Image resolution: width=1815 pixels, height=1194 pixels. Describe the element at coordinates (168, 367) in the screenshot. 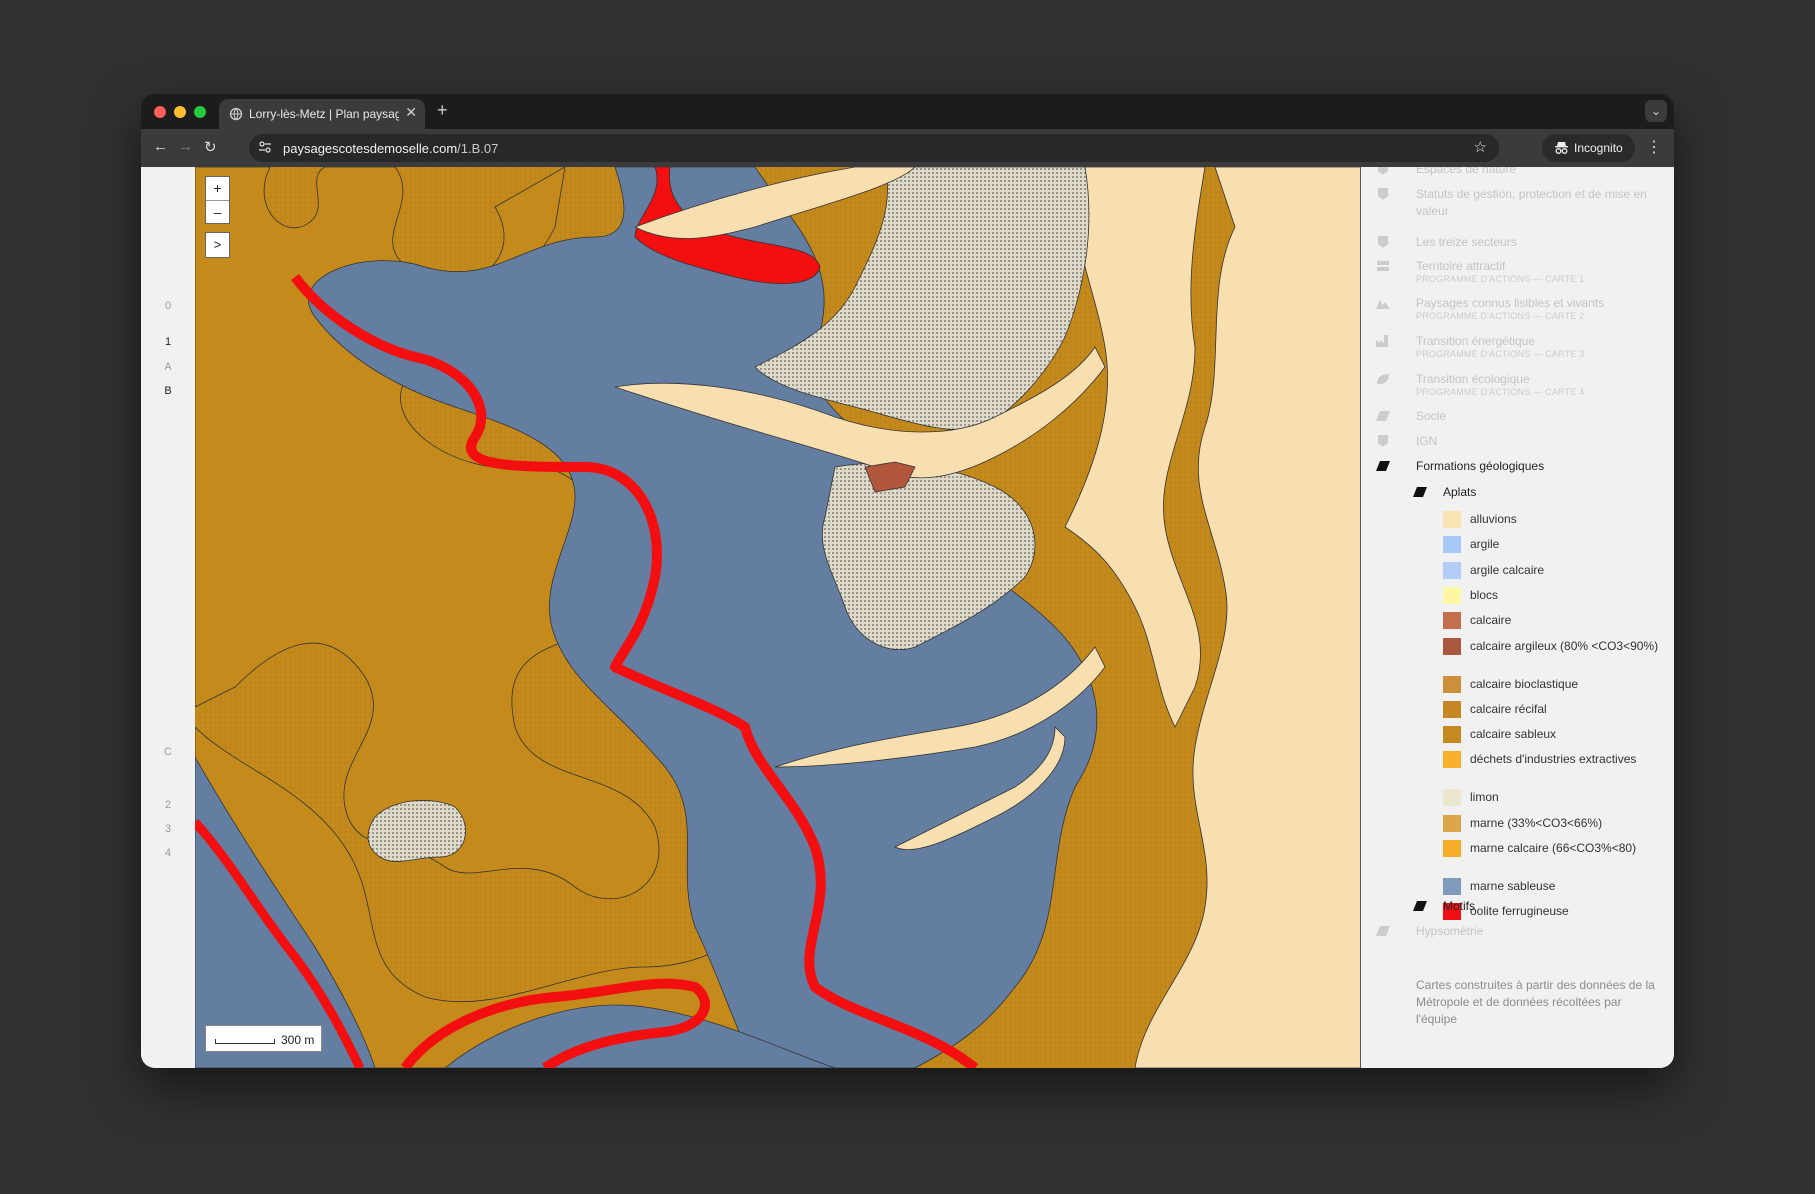

I see `index-item-a: A` at that location.